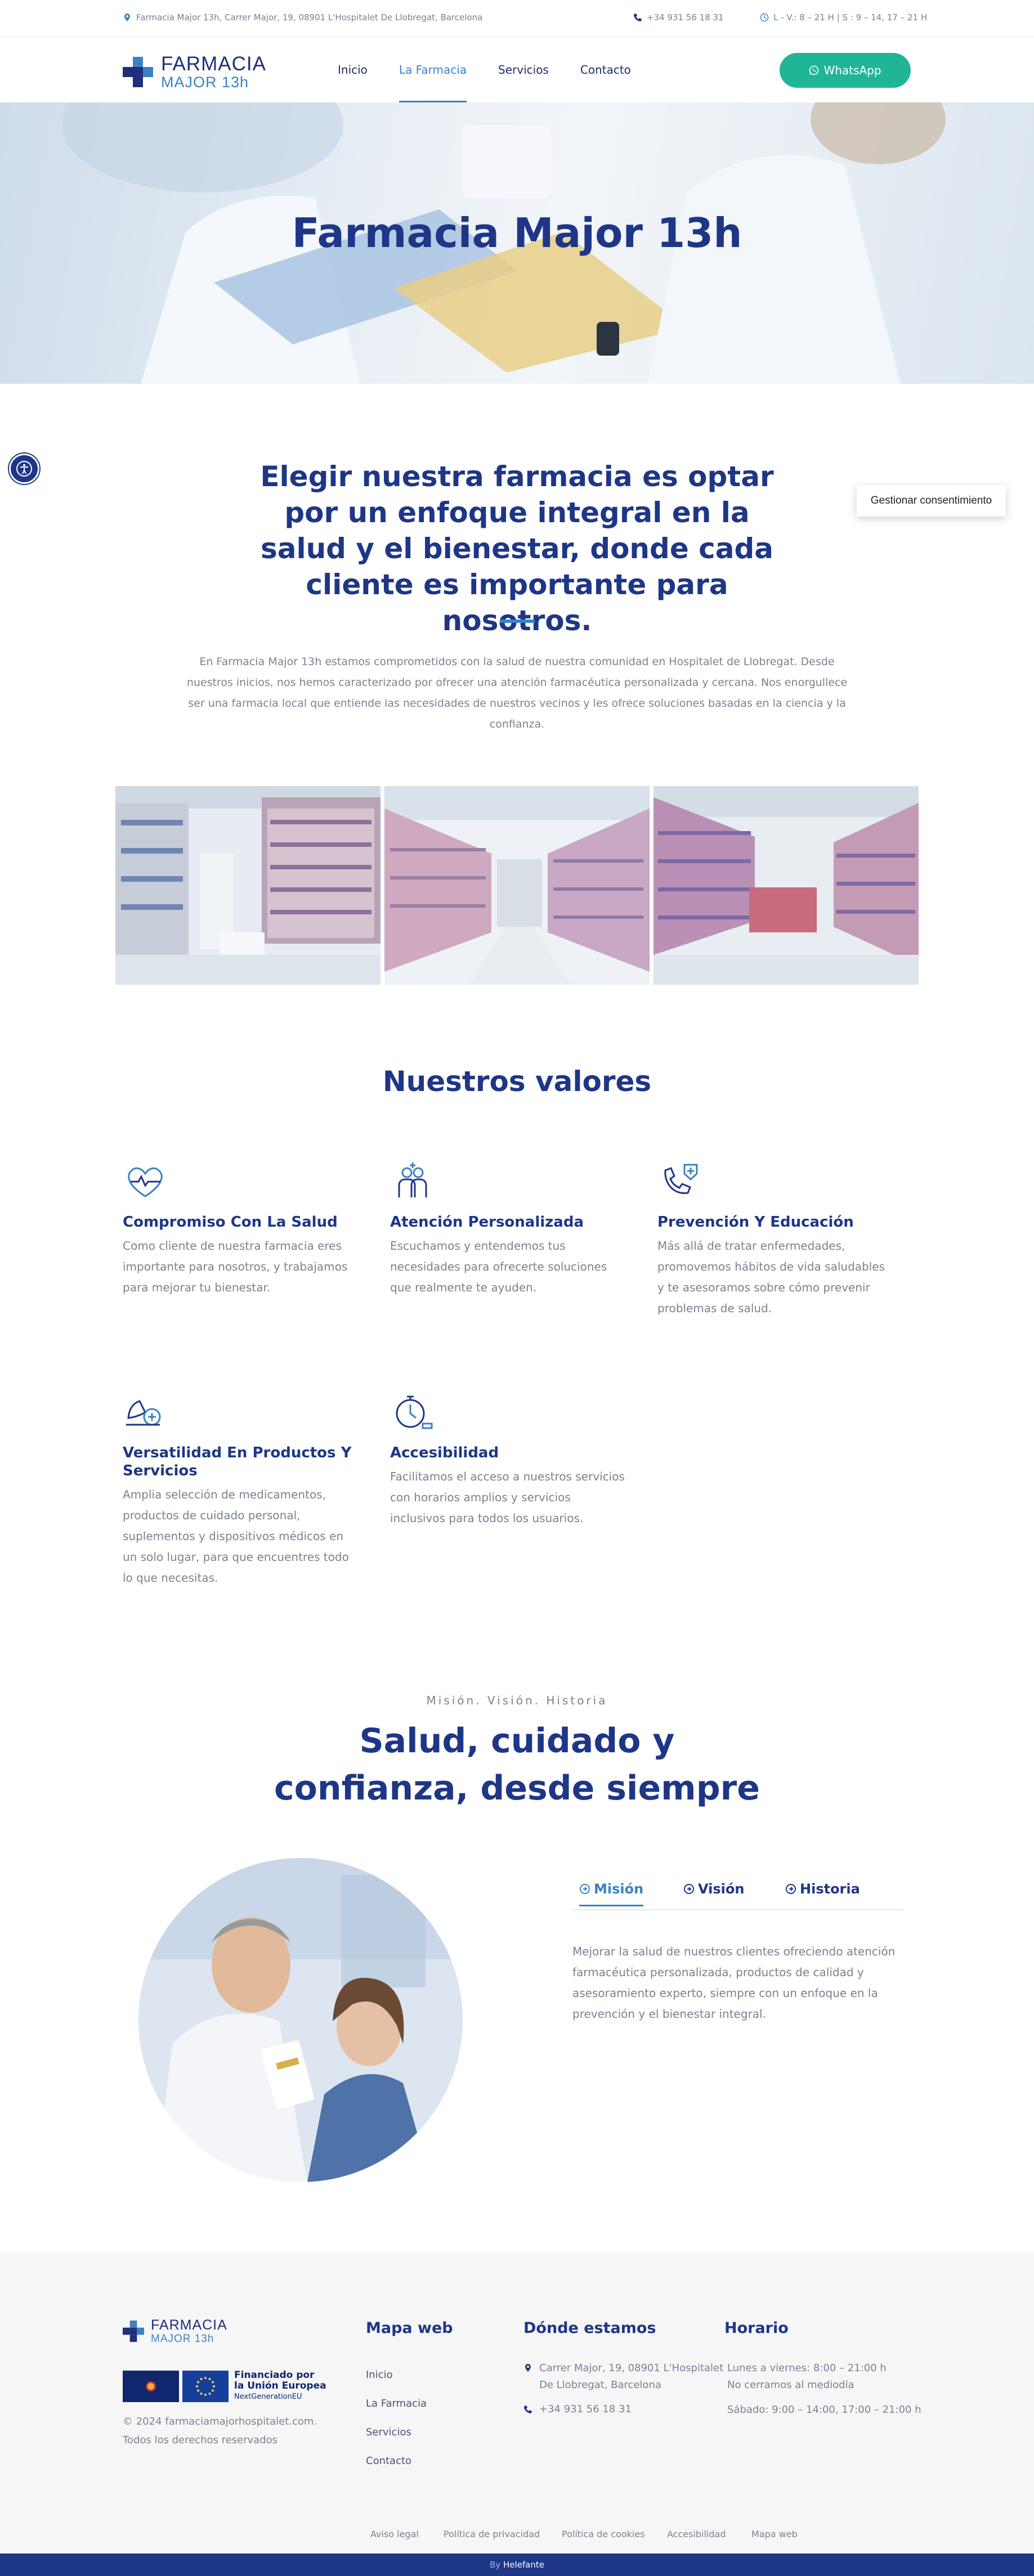  What do you see at coordinates (353, 69) in the screenshot?
I see `nav-inicio: Inicio` at bounding box center [353, 69].